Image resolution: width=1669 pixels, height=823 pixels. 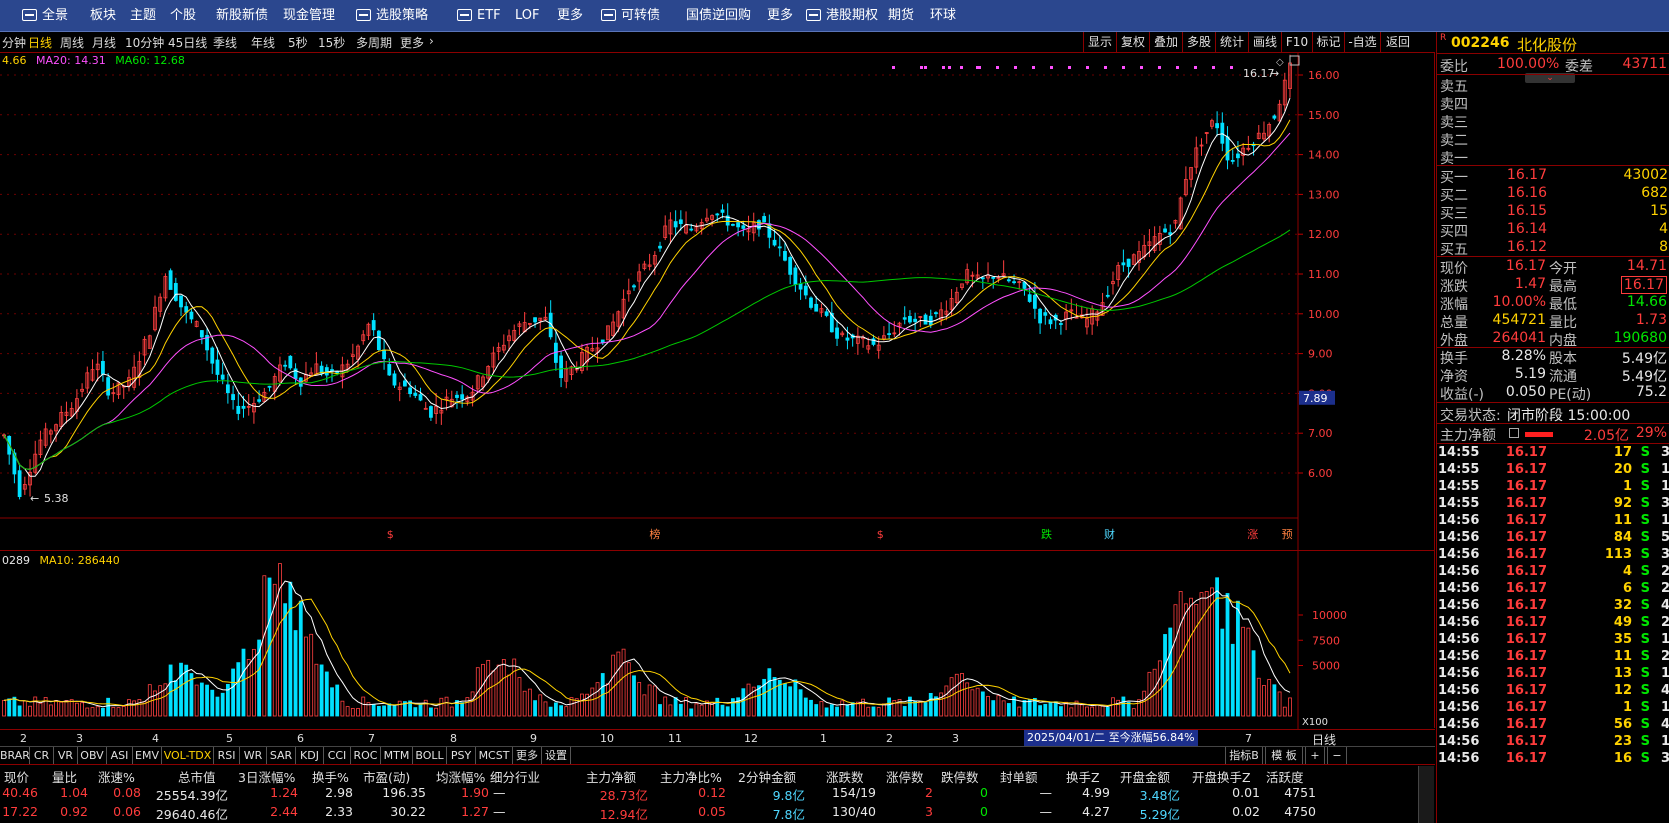 I want to click on indicator-tab: BRAR, so click(x=15, y=755).